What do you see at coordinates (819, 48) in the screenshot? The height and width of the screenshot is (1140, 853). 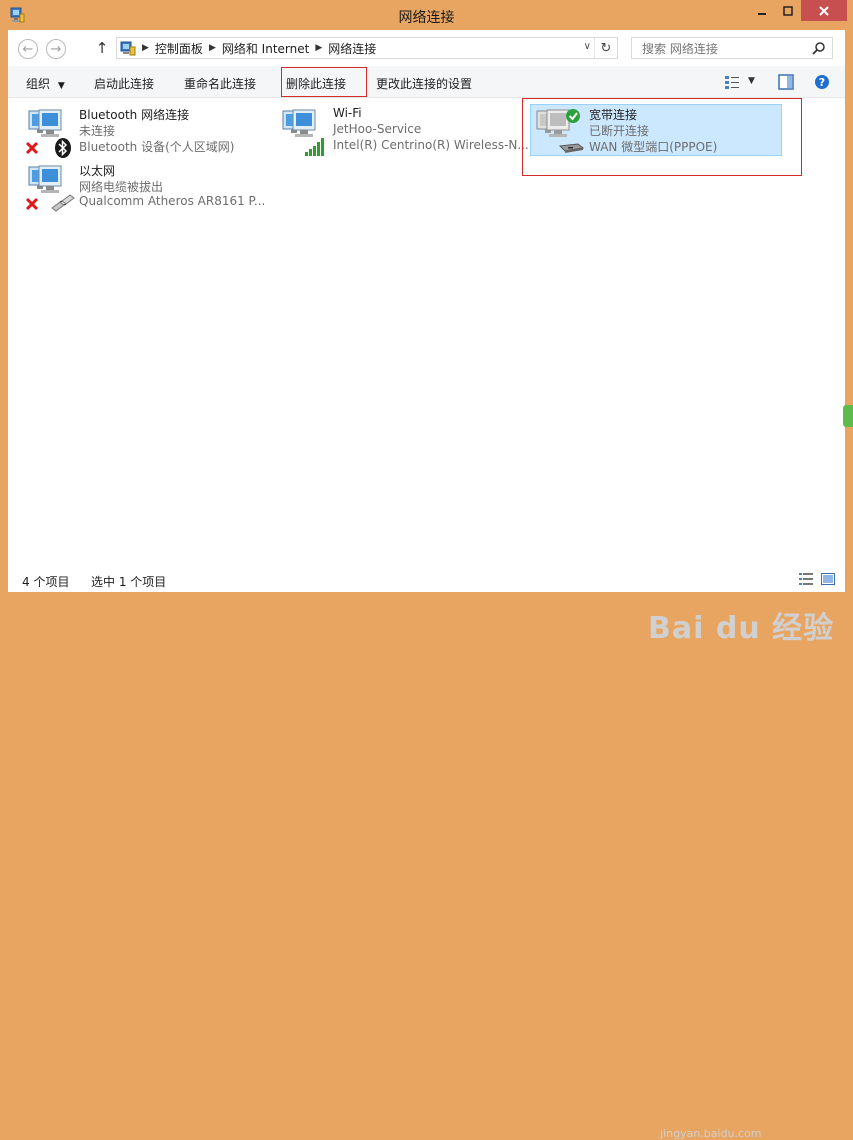 I see `search-icon` at bounding box center [819, 48].